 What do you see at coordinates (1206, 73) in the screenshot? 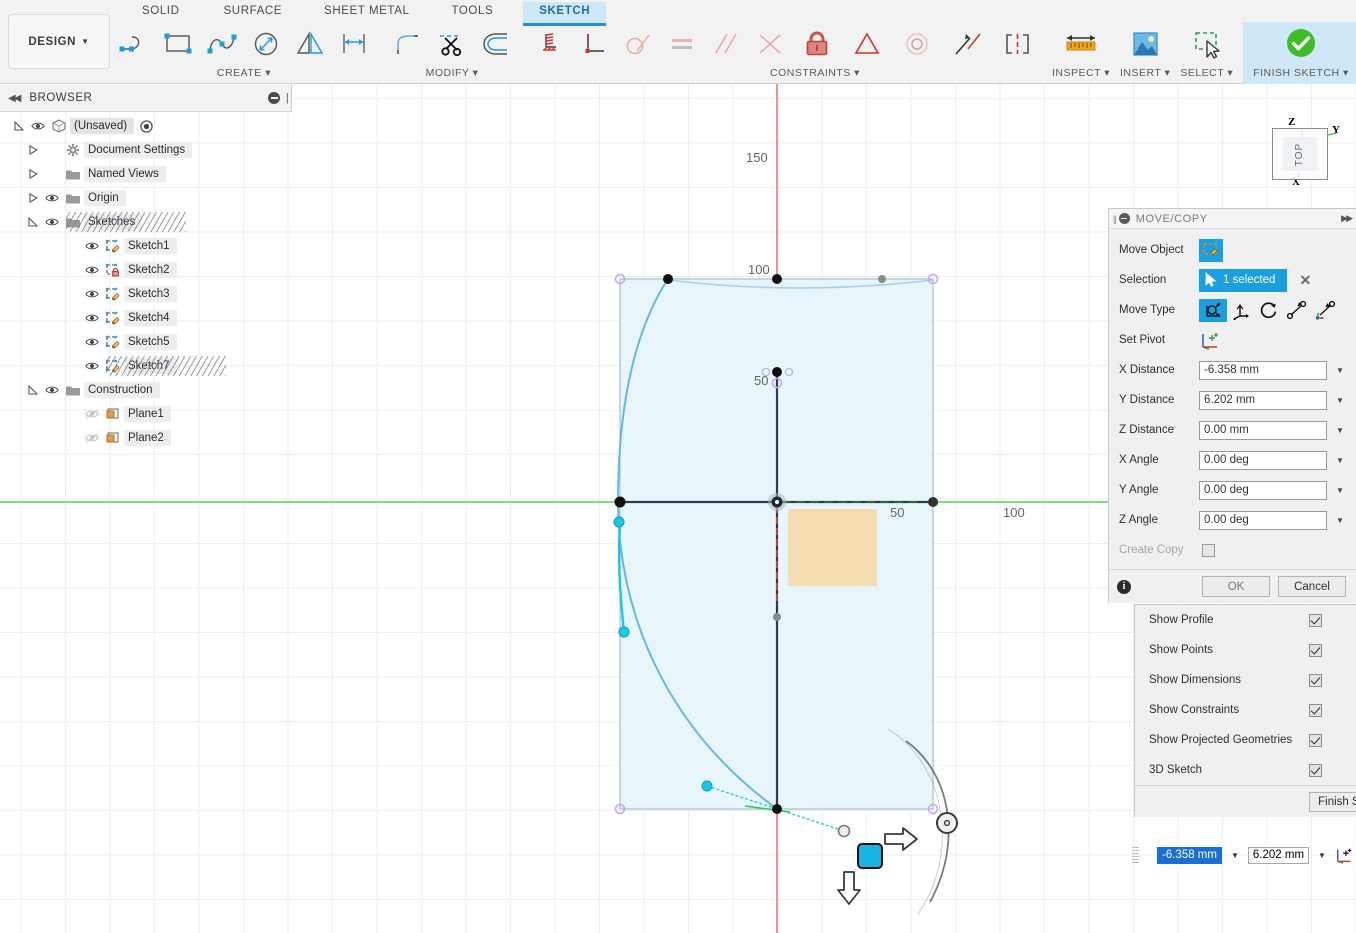
I see `ribbon-group-label-select: SELECT ▾` at bounding box center [1206, 73].